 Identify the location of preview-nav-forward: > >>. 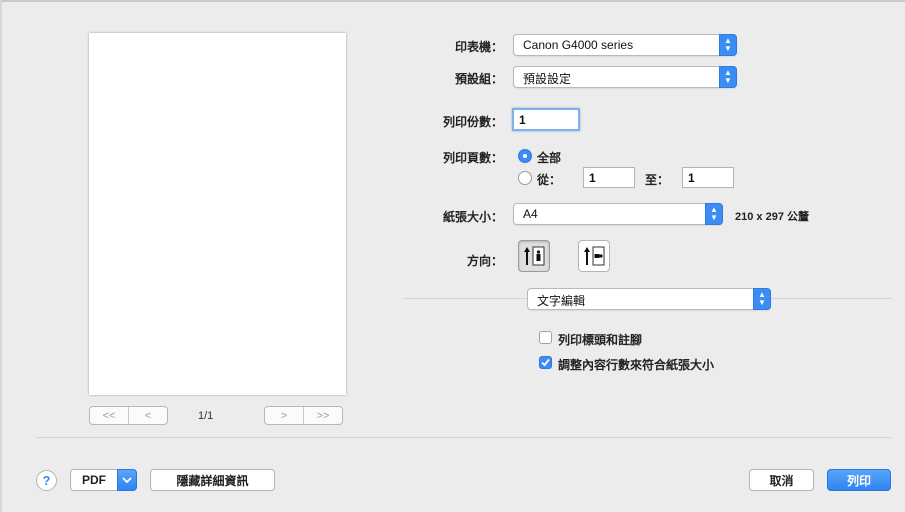
(303, 415).